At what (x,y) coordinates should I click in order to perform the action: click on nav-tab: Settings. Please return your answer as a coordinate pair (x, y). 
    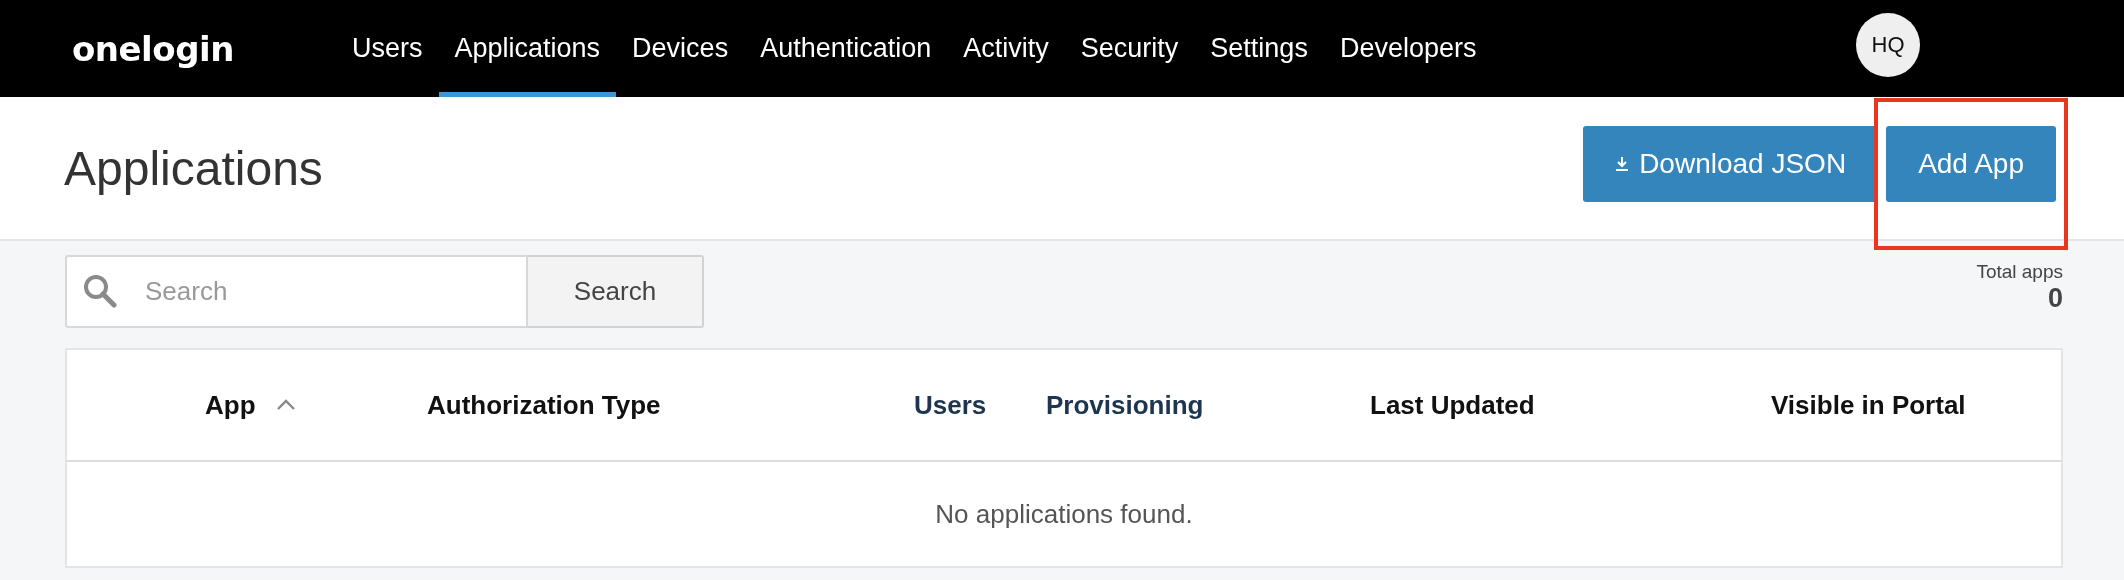
    Looking at the image, I should click on (1259, 48).